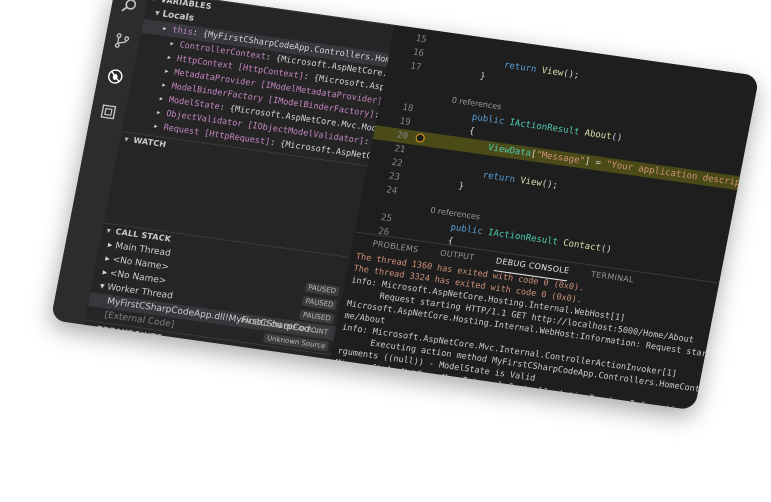 The image size is (771, 502). Describe the element at coordinates (93, 342) in the screenshot. I see `checkbox` at that location.